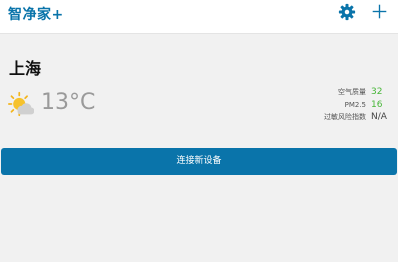 This screenshot has width=398, height=262. What do you see at coordinates (329, 92) in the screenshot?
I see `metric-air-quality: 空气质量 32` at bounding box center [329, 92].